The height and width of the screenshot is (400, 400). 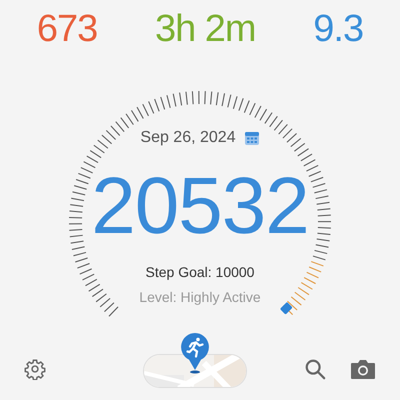 What do you see at coordinates (286, 308) in the screenshot?
I see `gauge-marker` at bounding box center [286, 308].